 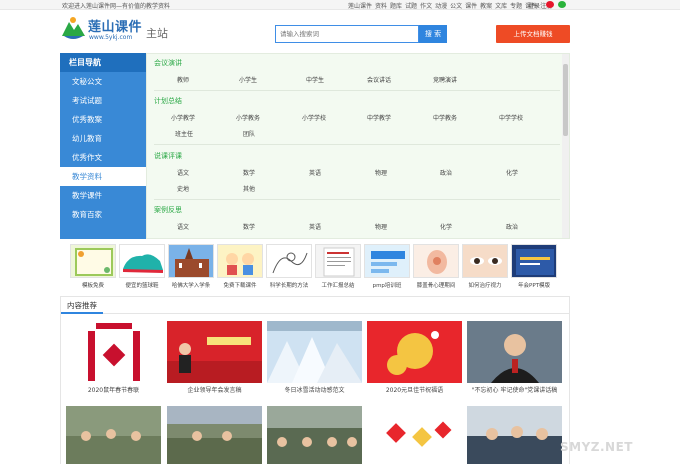 What do you see at coordinates (534, 286) in the screenshot?
I see `thumbnail-caption: 年会PPT模版` at bounding box center [534, 286].